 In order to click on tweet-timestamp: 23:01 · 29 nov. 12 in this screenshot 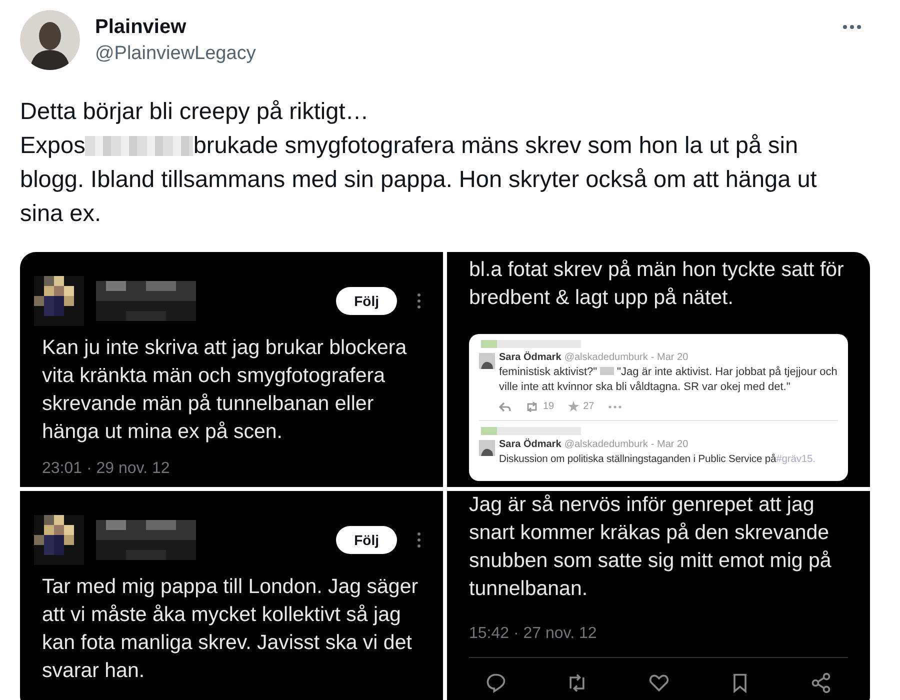, I will do `click(106, 469)`.